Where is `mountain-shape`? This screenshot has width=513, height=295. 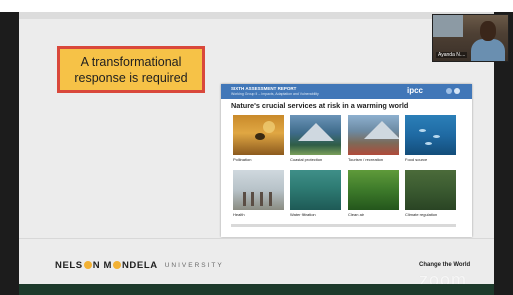
mountain-shape is located at coordinates (316, 132).